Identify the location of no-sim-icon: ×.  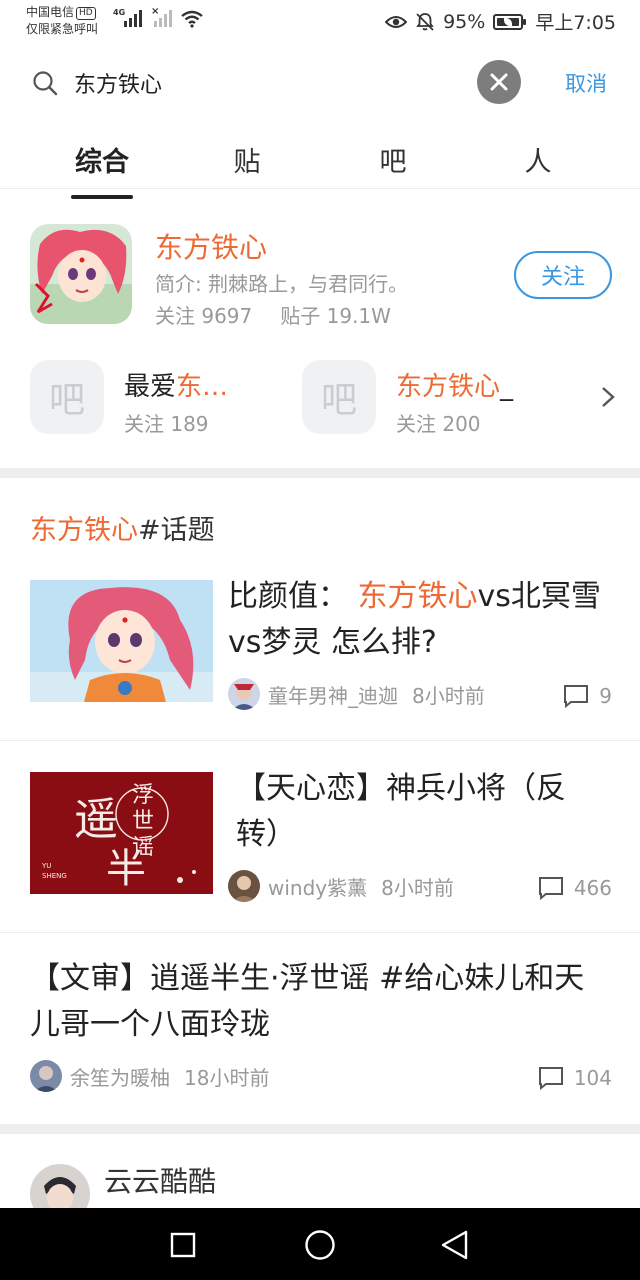
(155, 11).